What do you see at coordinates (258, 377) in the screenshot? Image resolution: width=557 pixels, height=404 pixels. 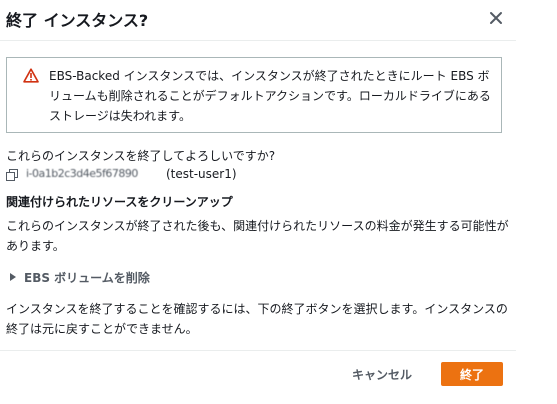 I see `dialog-footer: キャンセル 終了` at bounding box center [258, 377].